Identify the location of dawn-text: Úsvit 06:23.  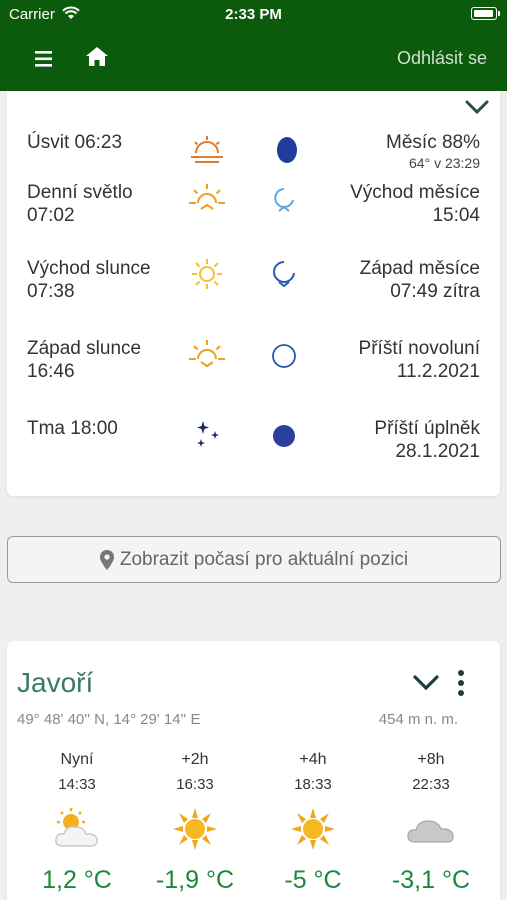
(75, 142).